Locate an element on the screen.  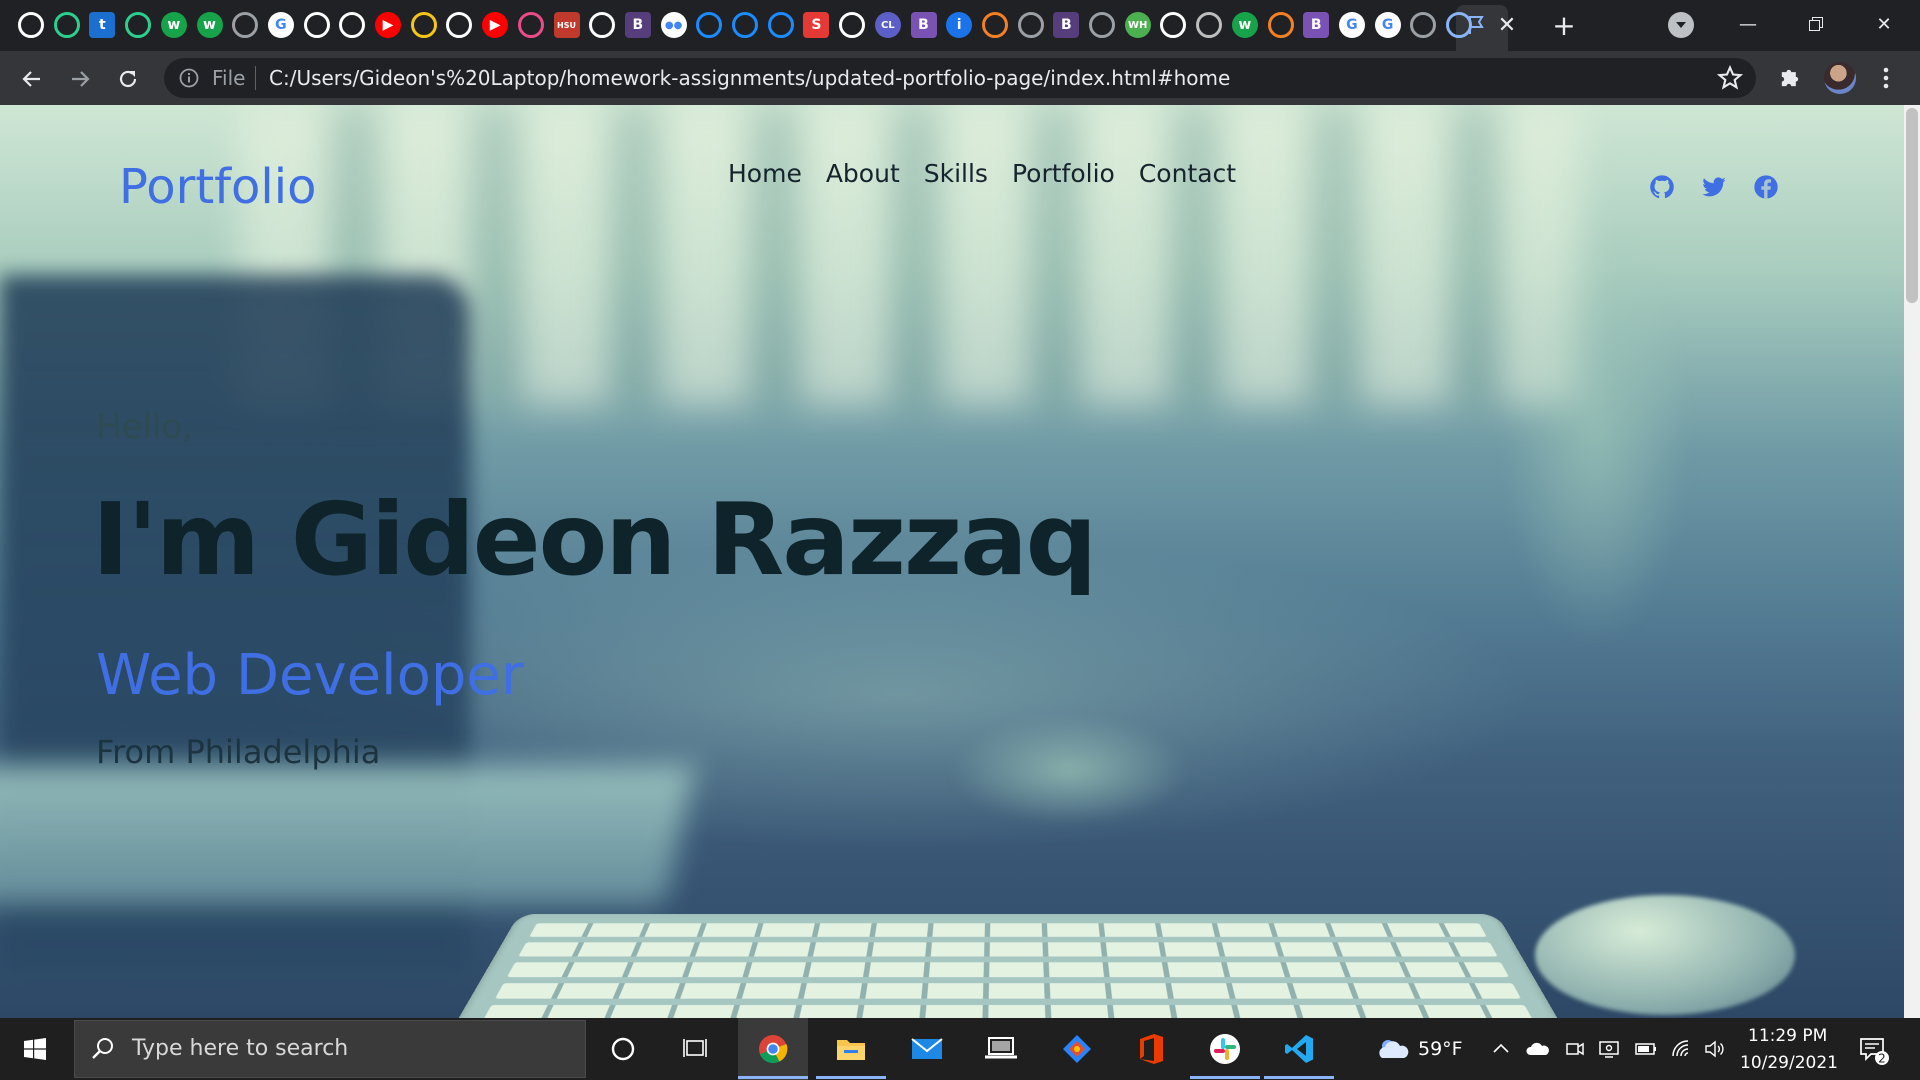
t-favicon: t is located at coordinates (102, 25).